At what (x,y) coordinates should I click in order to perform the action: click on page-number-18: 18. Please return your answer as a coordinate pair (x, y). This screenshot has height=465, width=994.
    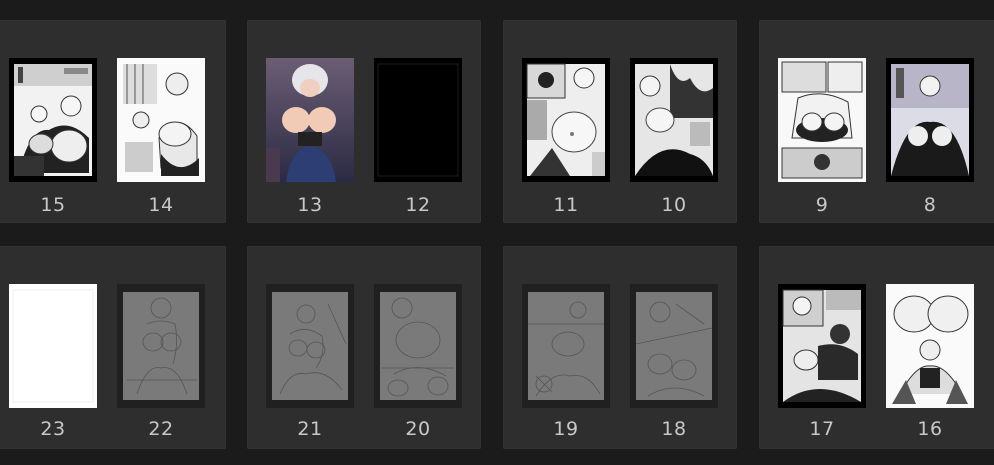
    Looking at the image, I should click on (674, 429).